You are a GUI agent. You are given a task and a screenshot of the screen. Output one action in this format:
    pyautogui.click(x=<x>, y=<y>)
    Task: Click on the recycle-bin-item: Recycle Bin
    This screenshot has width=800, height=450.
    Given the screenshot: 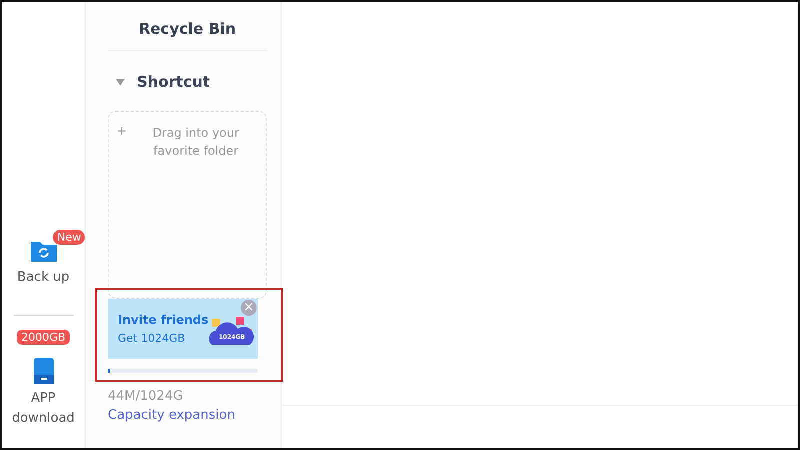 What is the action you would take?
    pyautogui.click(x=187, y=26)
    